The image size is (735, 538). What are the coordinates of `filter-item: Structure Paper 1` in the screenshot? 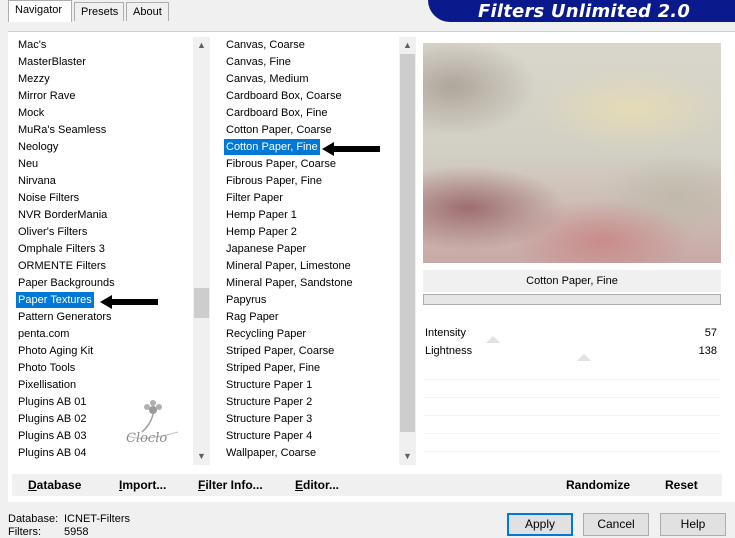 It's located at (269, 385).